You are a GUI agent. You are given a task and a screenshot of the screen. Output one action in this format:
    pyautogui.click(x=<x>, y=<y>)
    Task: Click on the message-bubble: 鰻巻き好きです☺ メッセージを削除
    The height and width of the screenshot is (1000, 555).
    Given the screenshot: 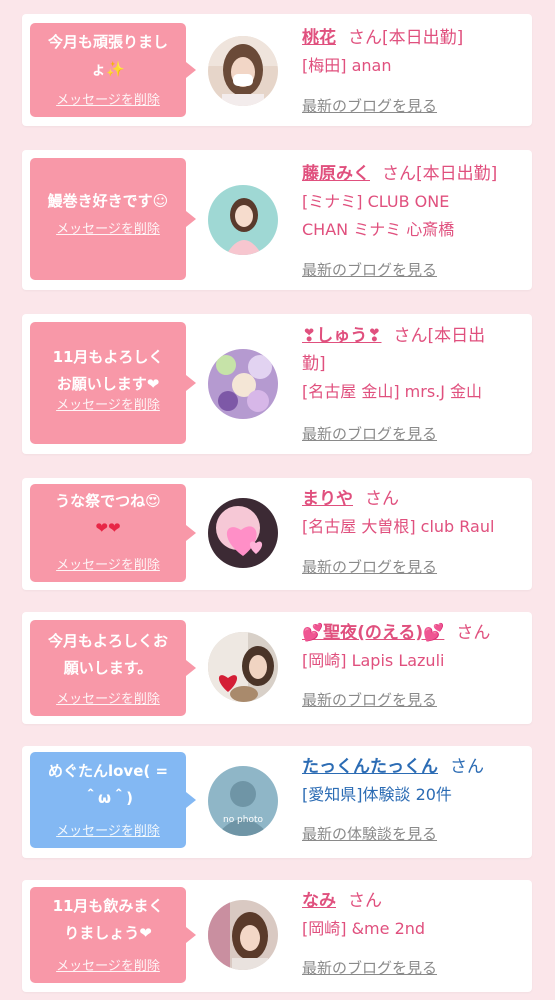 What is the action you would take?
    pyautogui.click(x=113, y=219)
    